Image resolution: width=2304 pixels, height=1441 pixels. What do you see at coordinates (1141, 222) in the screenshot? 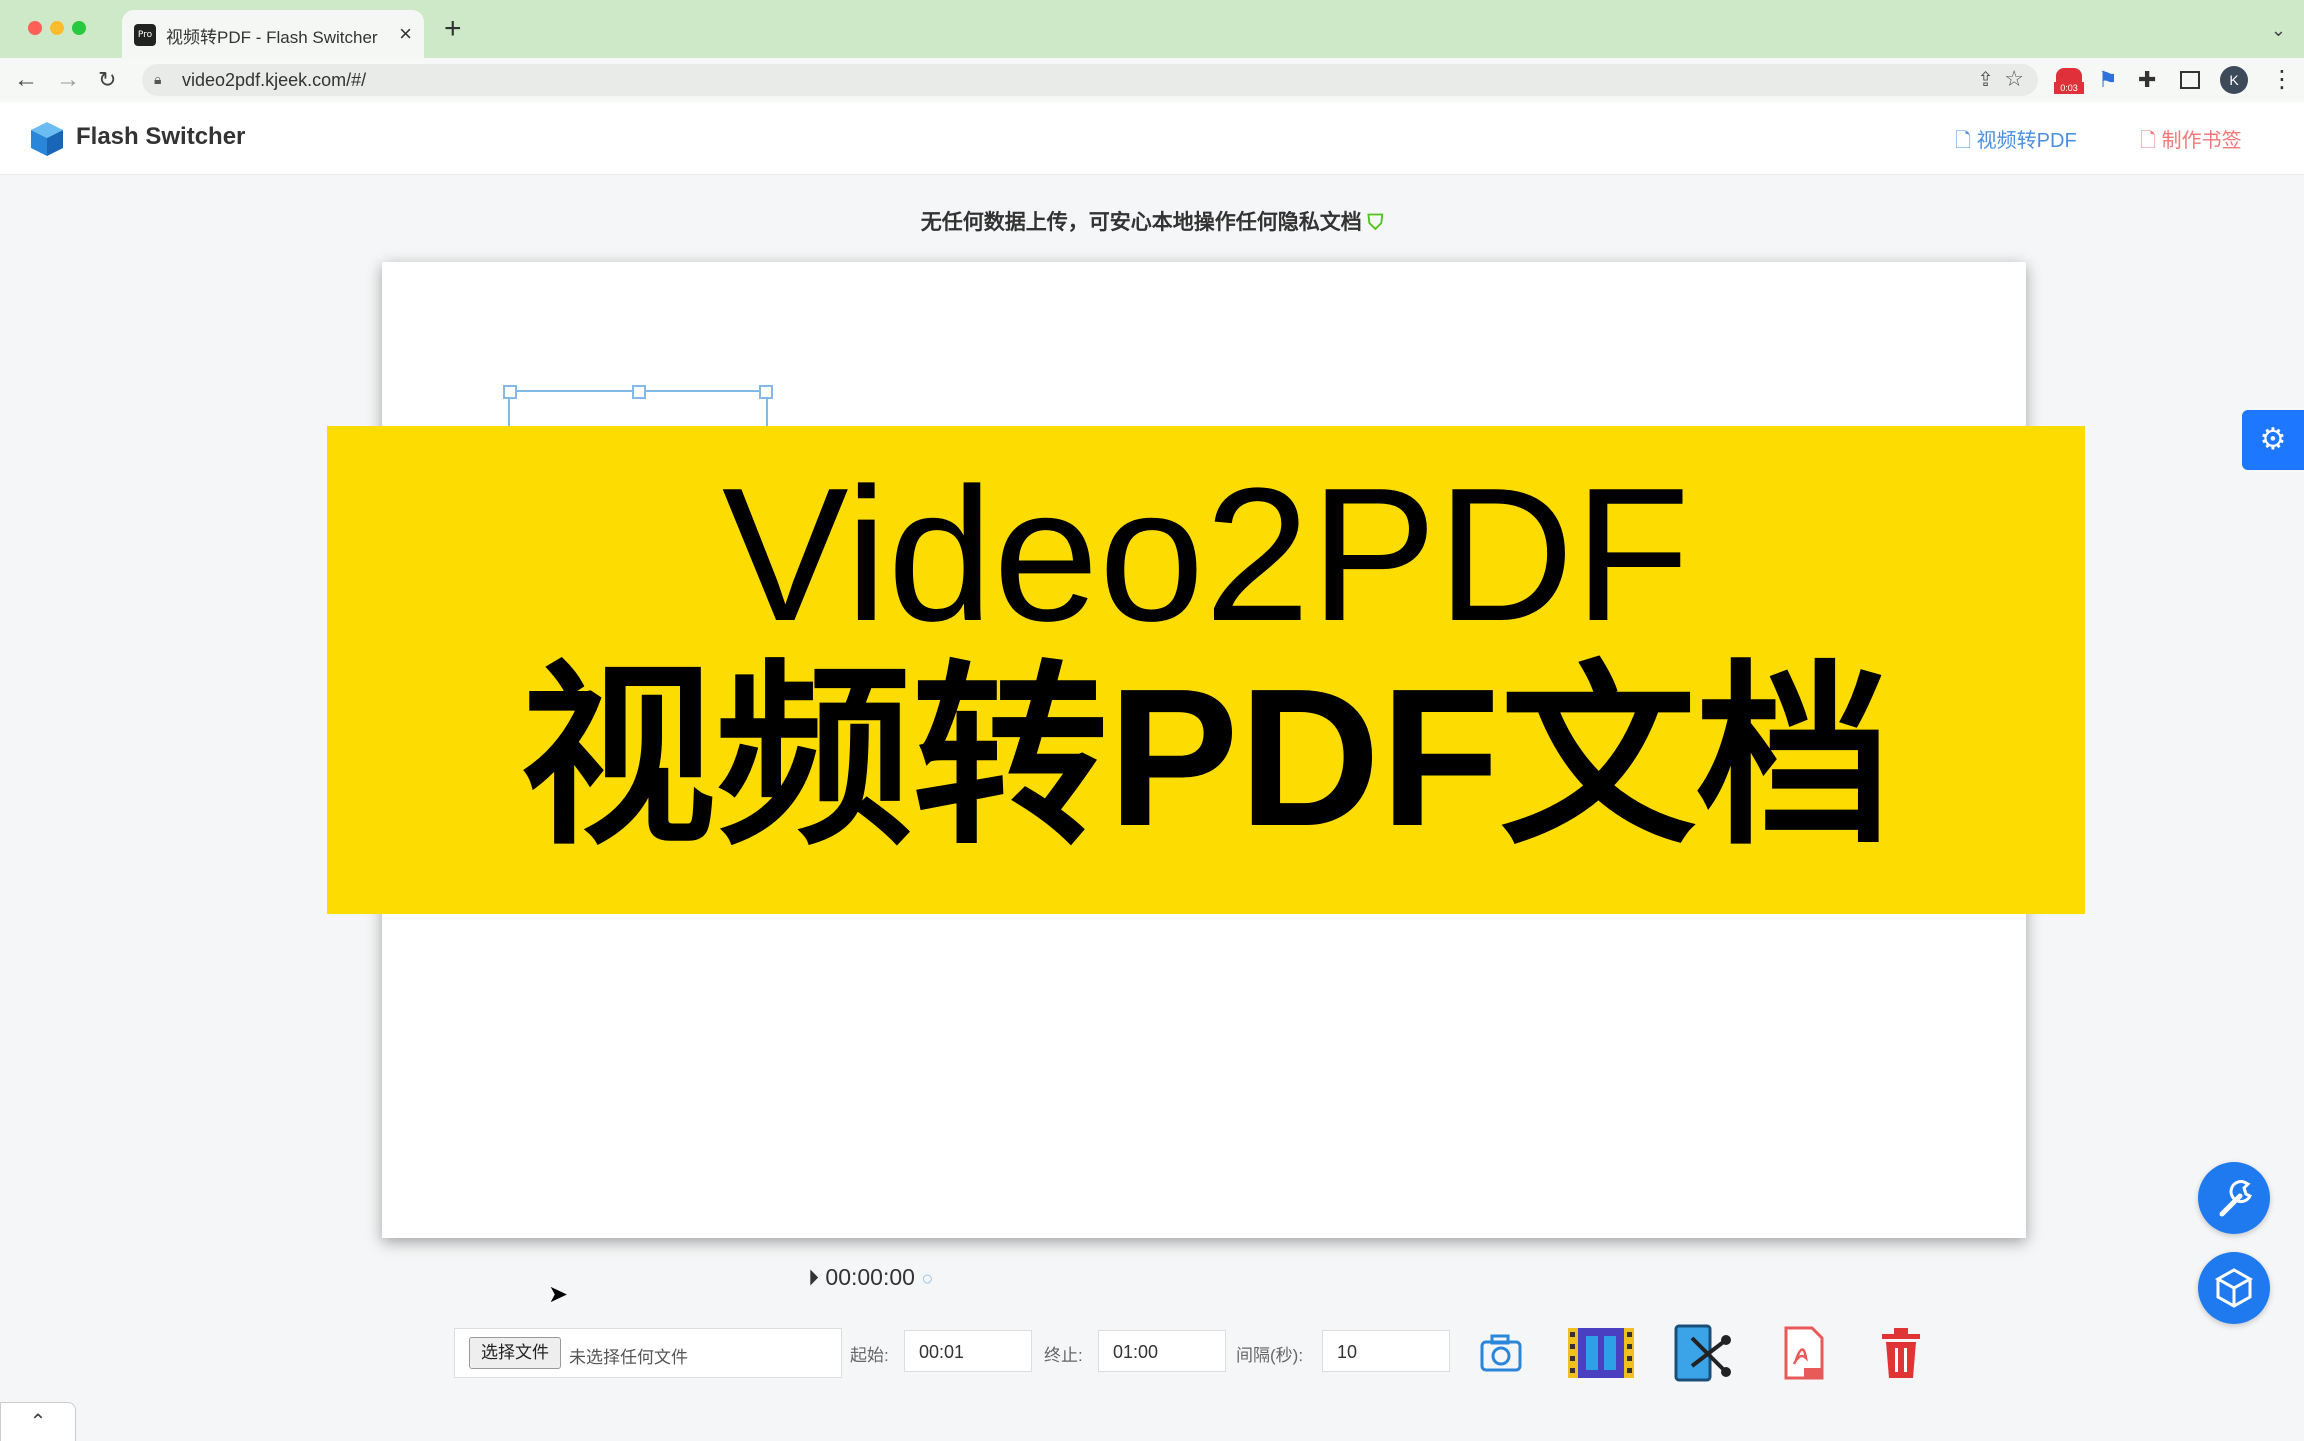
I see `privacy-notice-text: 无任何数据上传，可安心本地操作任何隐私文档` at bounding box center [1141, 222].